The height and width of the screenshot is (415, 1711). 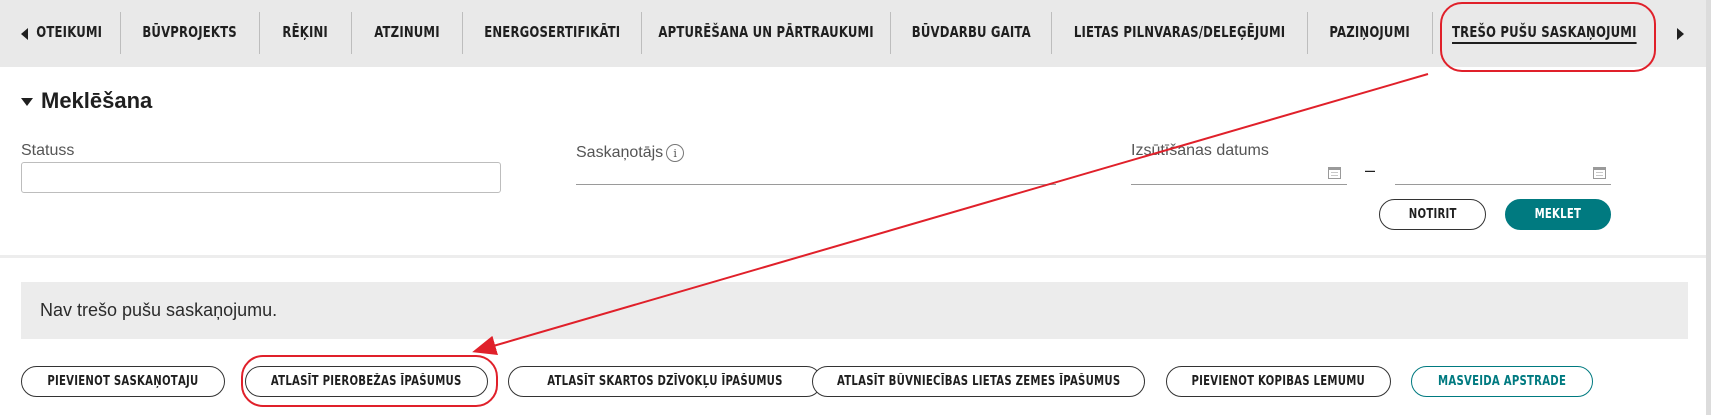 What do you see at coordinates (1680, 33) in the screenshot?
I see `scroll-right-icon` at bounding box center [1680, 33].